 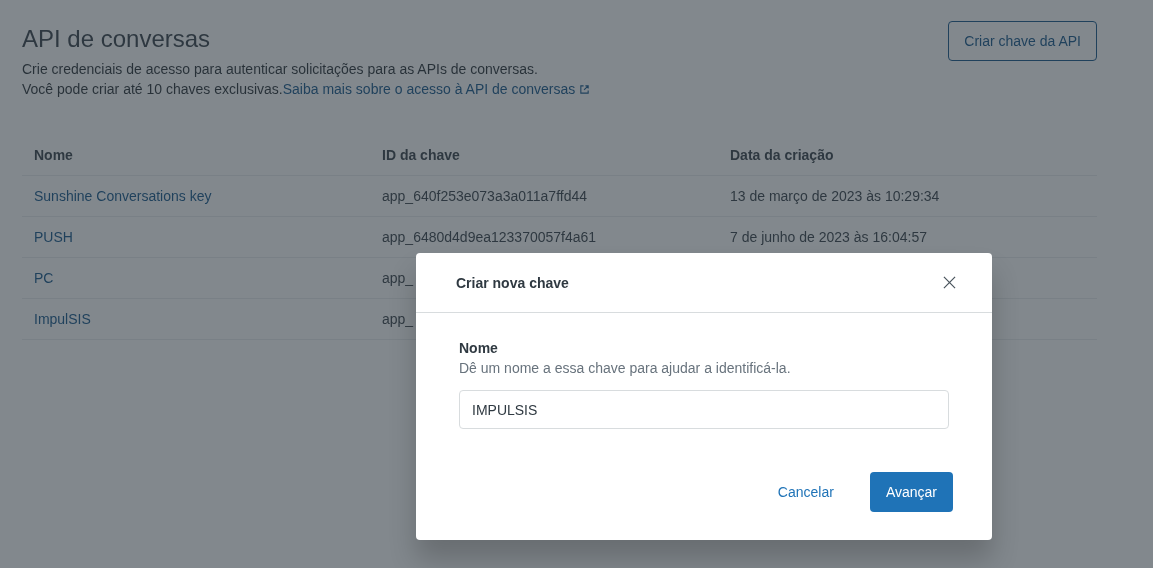 I want to click on field-label: Nome, so click(x=479, y=348).